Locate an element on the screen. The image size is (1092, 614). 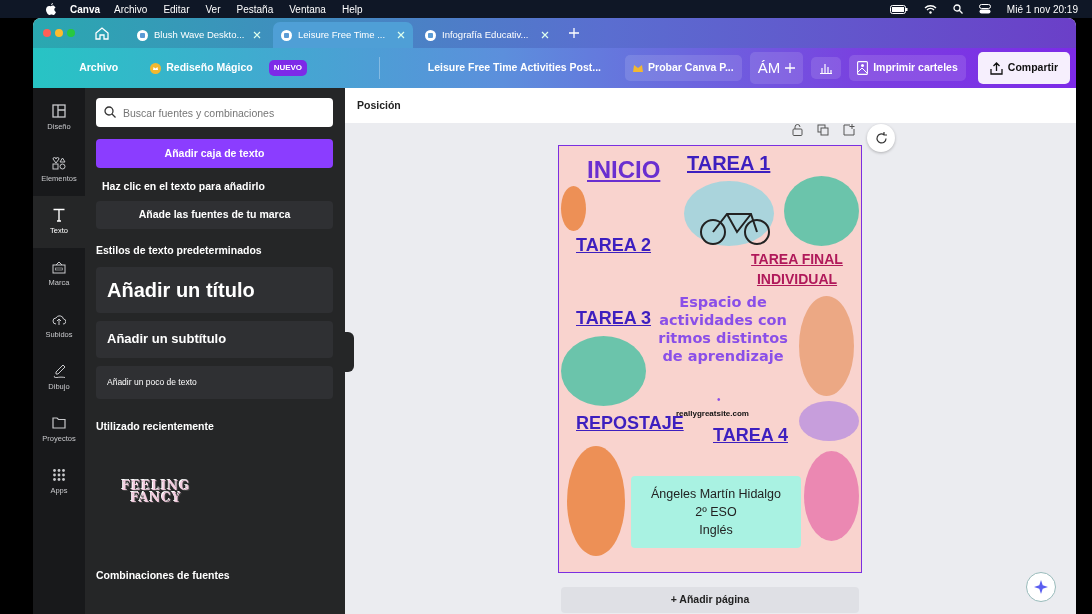
poster-link: TAREA 4 is located at coordinates (750, 435).